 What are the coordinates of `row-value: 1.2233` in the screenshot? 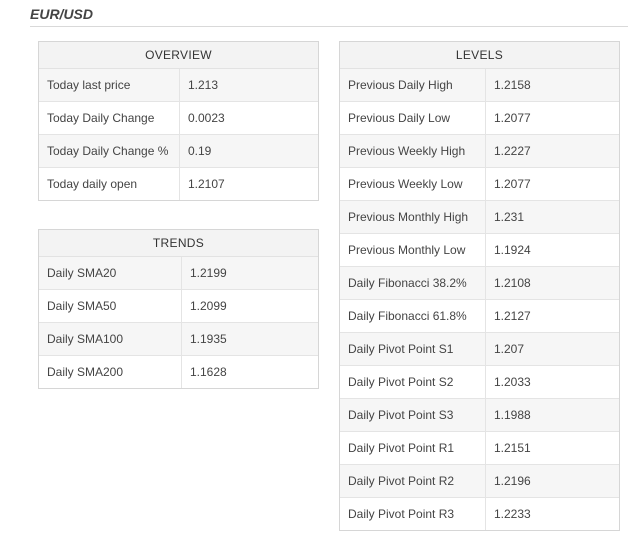 It's located at (552, 514).